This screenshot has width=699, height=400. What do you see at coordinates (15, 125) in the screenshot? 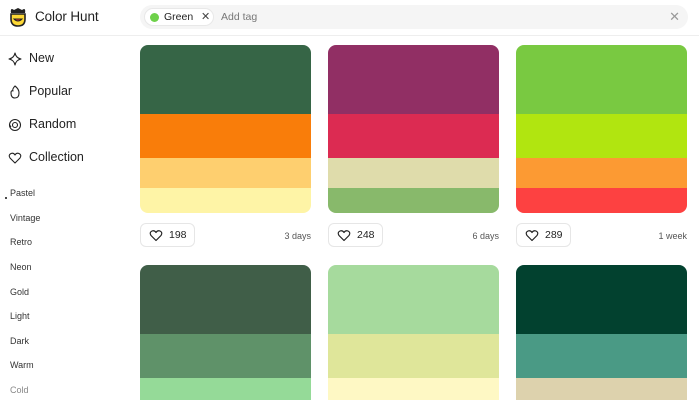
I see `shuffle-icon` at bounding box center [15, 125].